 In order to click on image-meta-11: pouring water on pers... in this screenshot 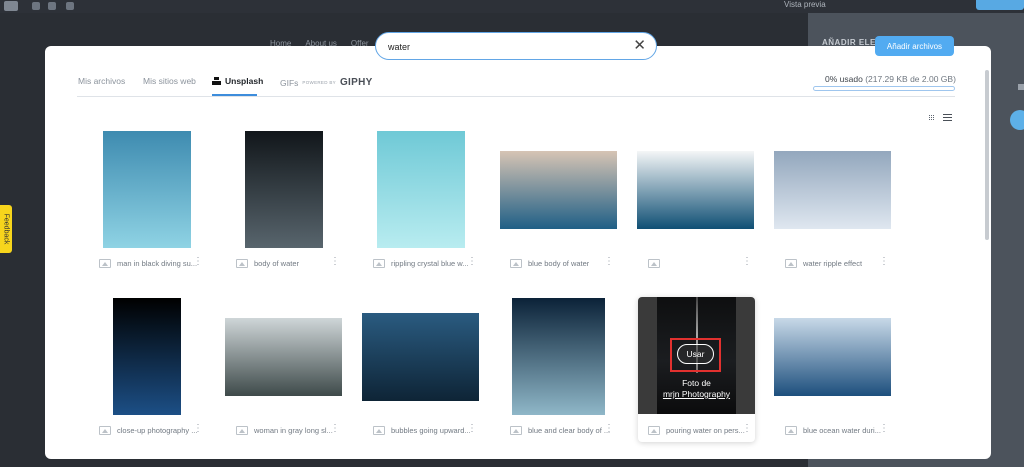, I will do `click(700, 430)`.